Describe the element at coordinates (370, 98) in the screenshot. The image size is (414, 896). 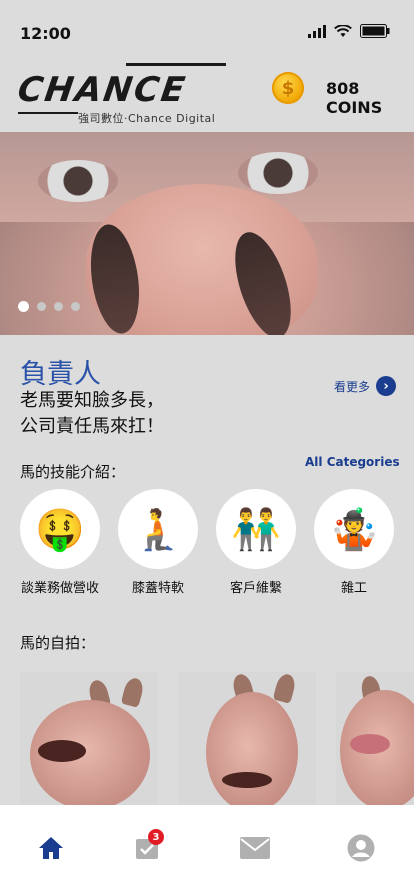
I see `coins-balance: 808 COINS` at that location.